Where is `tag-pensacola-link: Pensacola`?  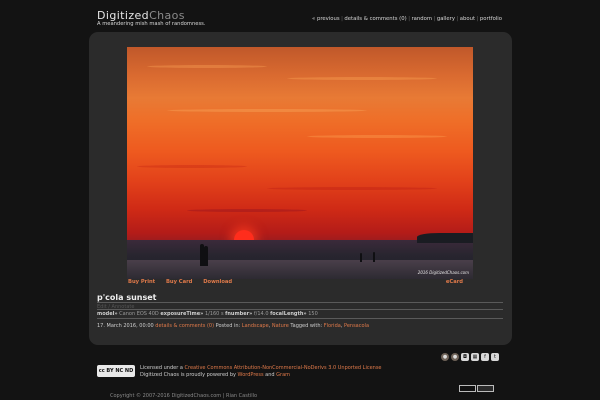
tag-pensacola-link: Pensacola is located at coordinates (356, 326).